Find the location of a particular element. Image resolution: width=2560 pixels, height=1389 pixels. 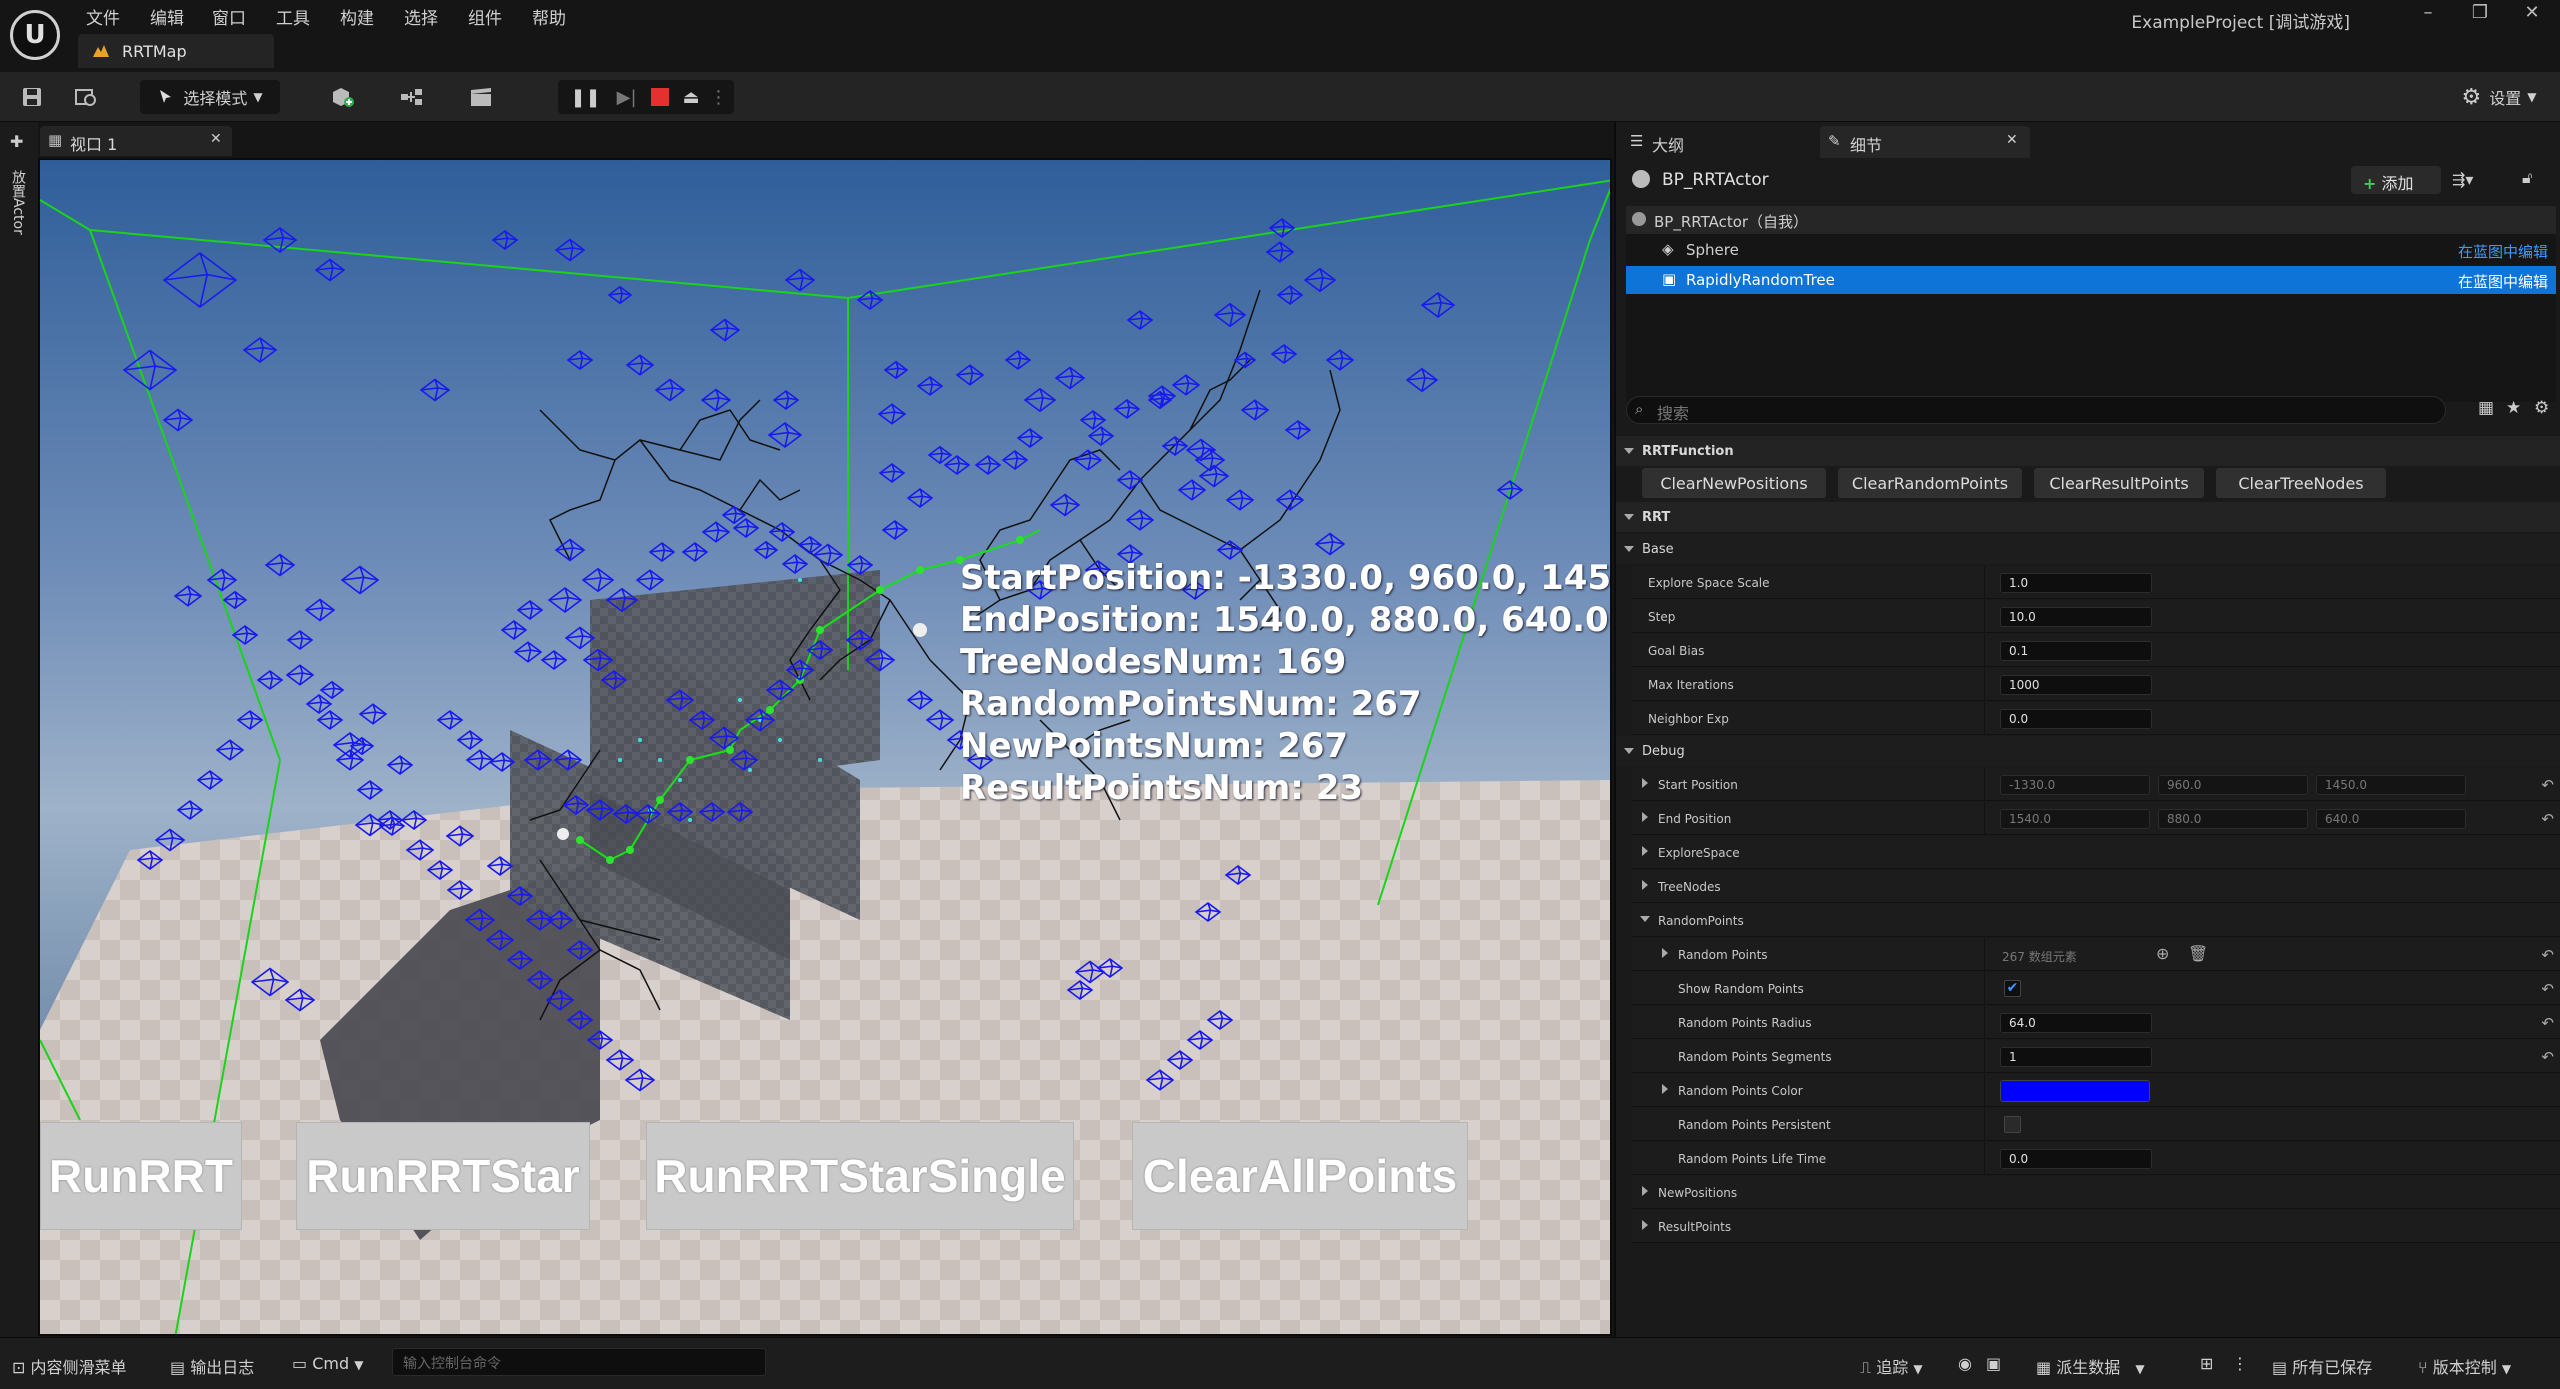

component-sphere: ◈ Sphere 在蓝图中编辑 is located at coordinates (2091, 250).